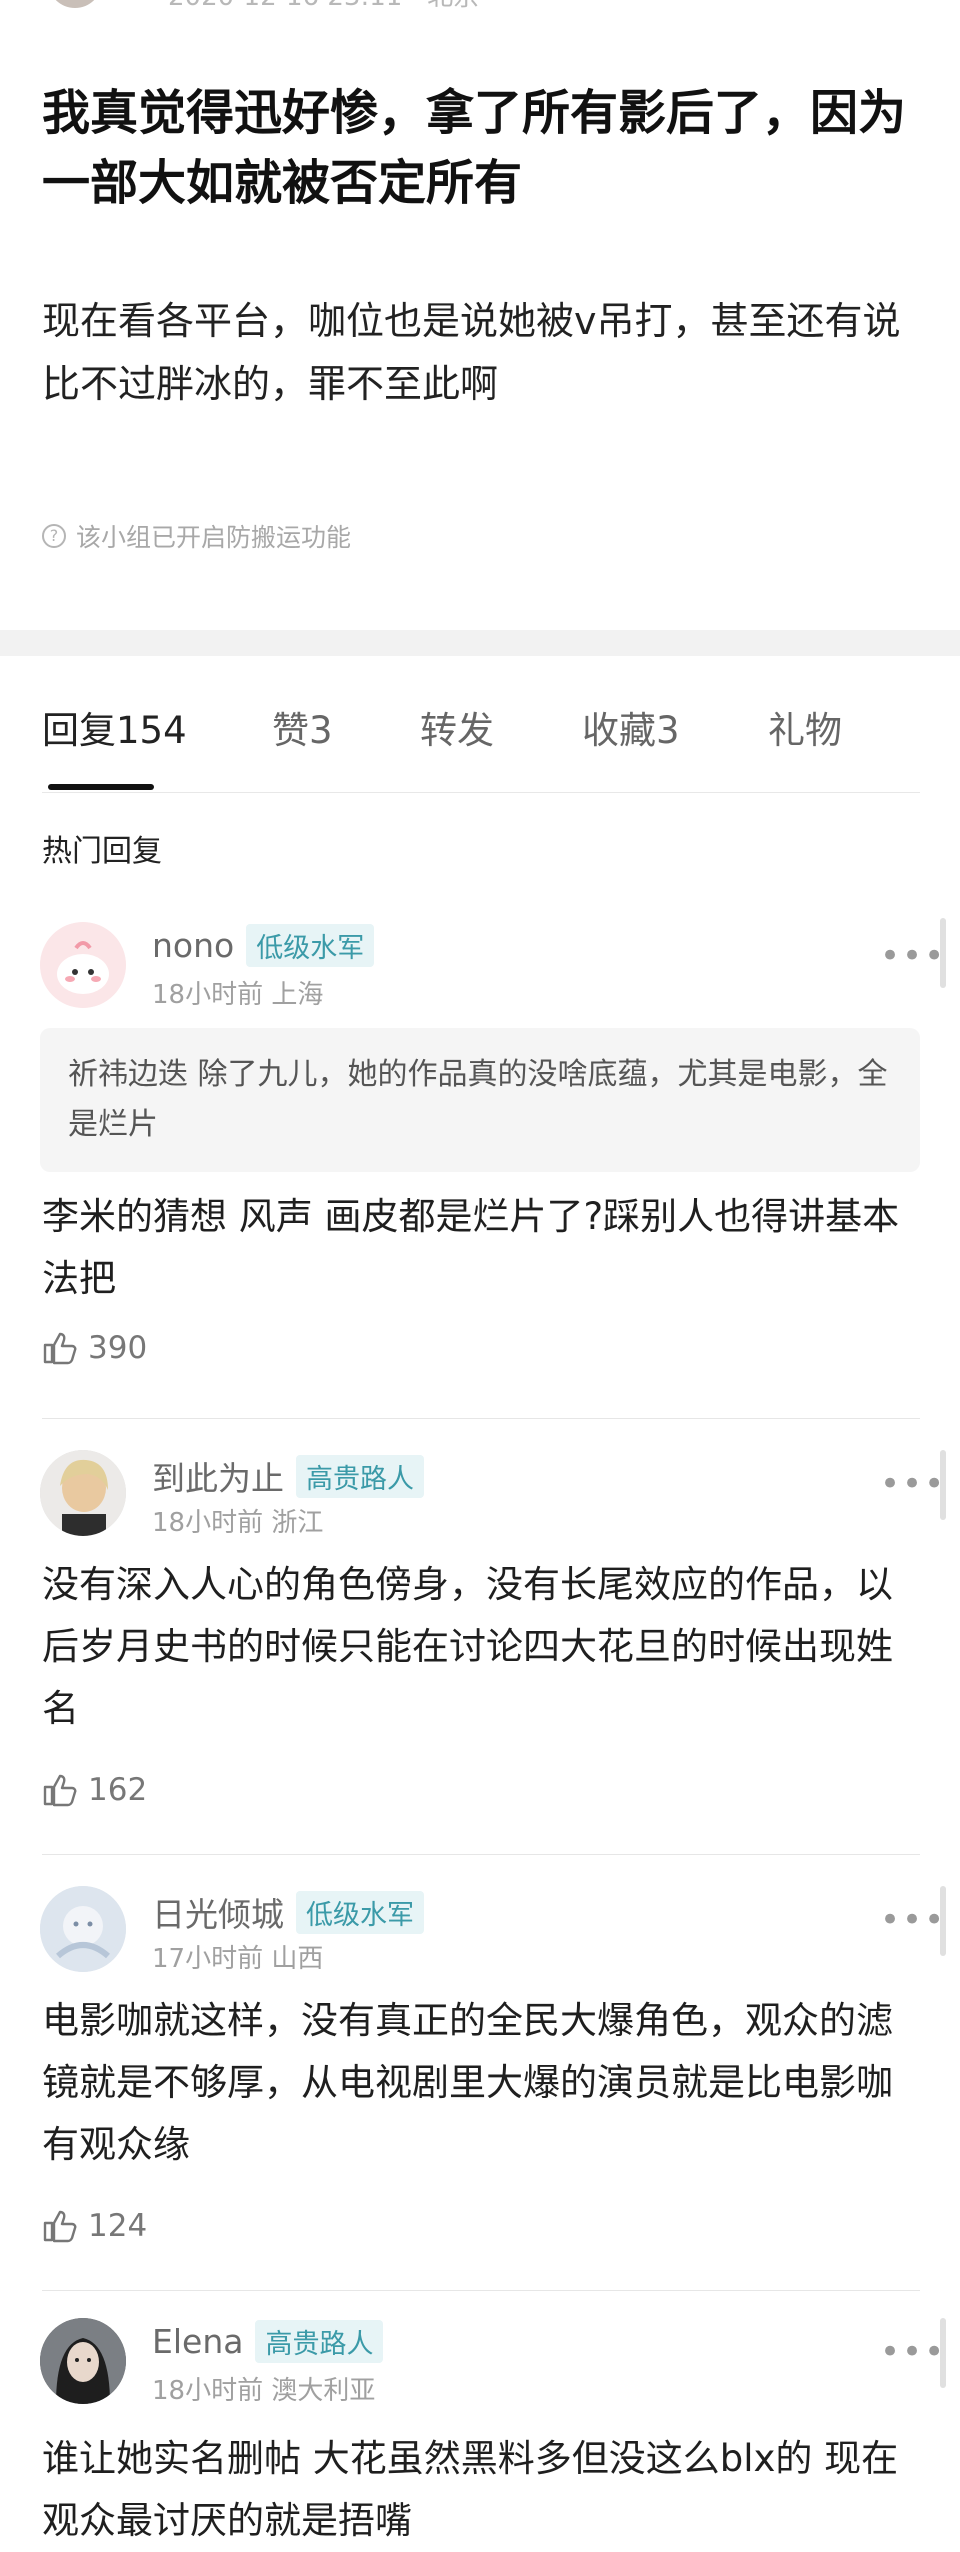 The image size is (960, 2552). I want to click on post-title: 我真觉得迅好惨，拿了所有影后了，因为一部大如就被否定所有, so click(474, 148).